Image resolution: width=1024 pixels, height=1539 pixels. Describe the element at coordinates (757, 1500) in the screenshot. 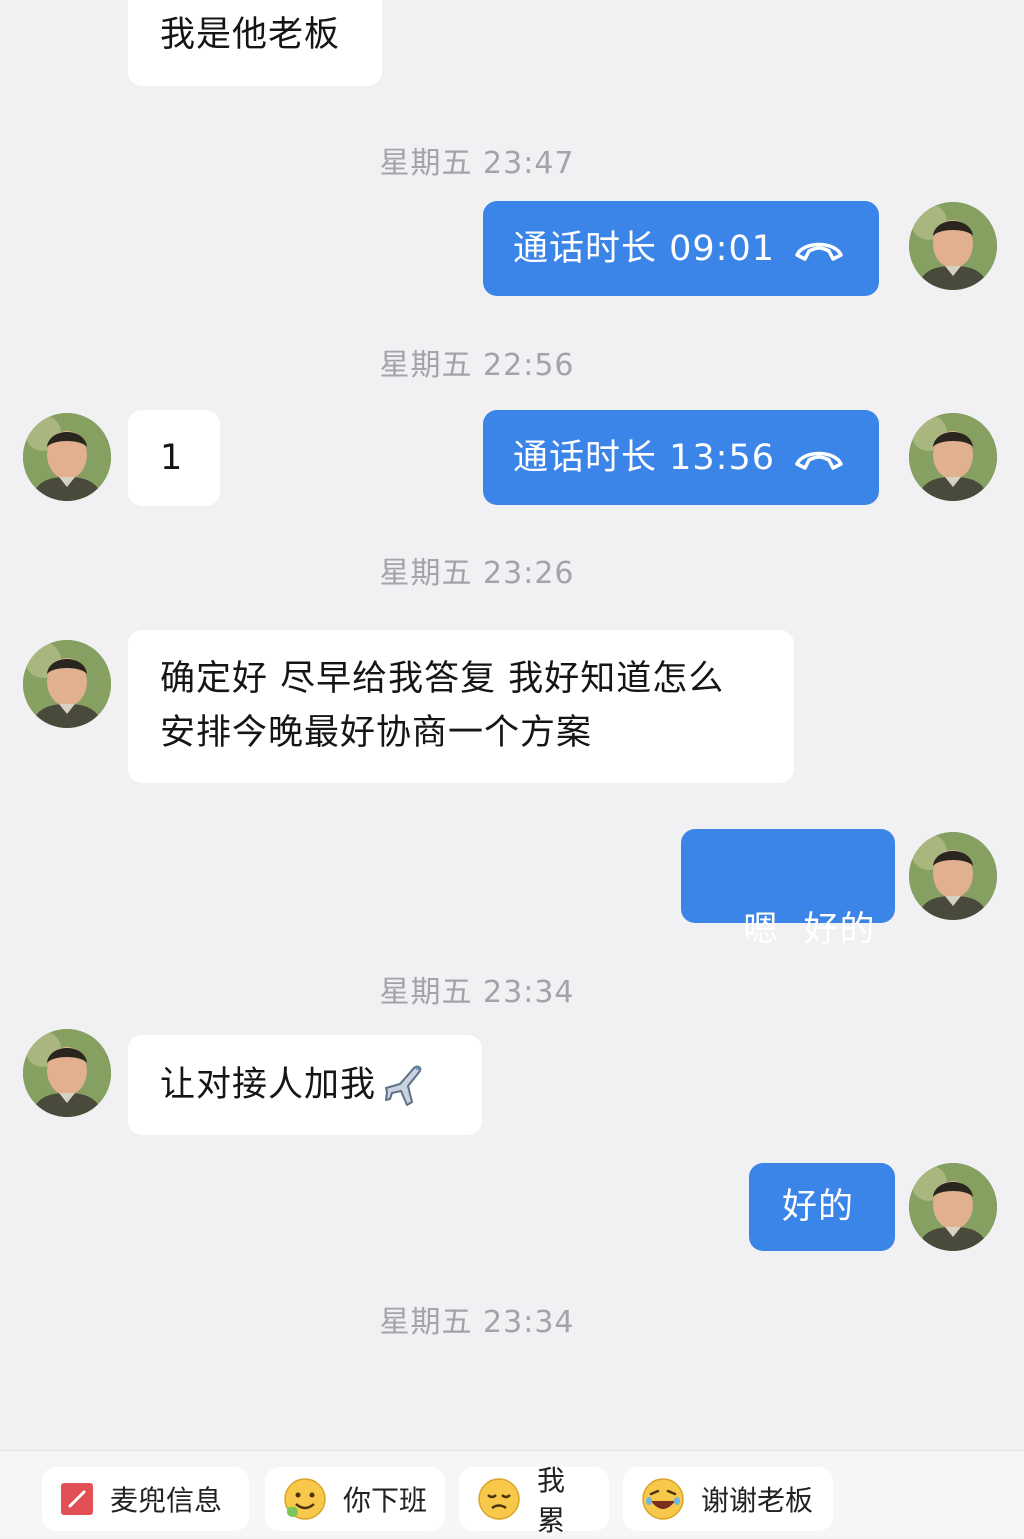

I see `quick-reply-label: 谢谢老板` at that location.